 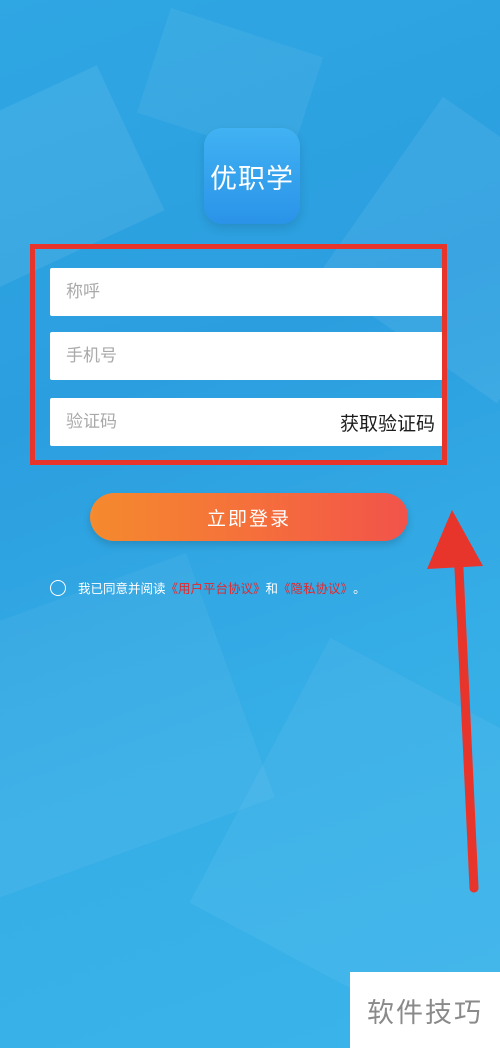 I want to click on agreement-row: 我已同意并阅读 《用户平台协议》 和 《隐私协议》 。, so click(x=208, y=587).